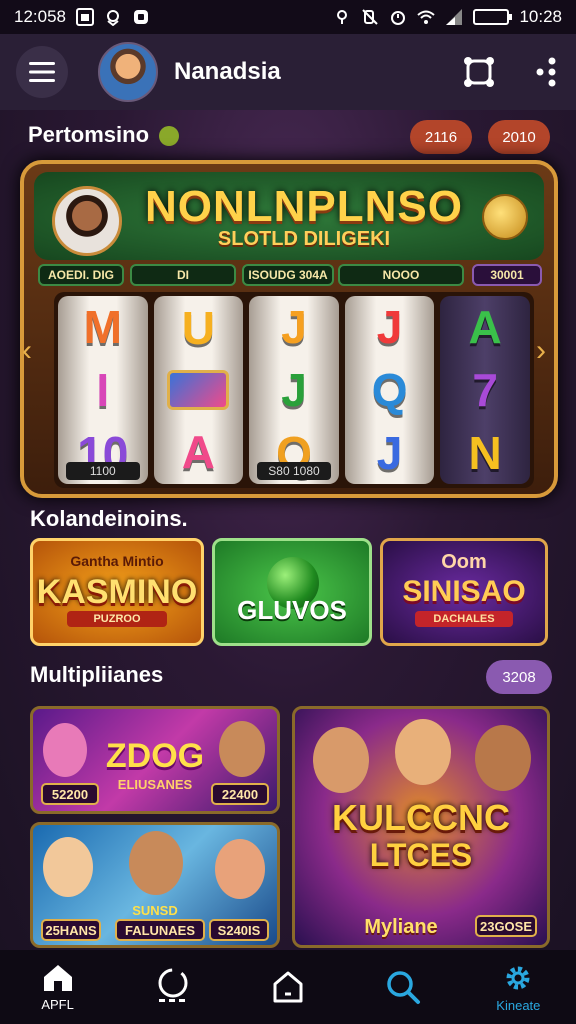 The image size is (576, 1024). I want to click on ticket-icon, so click(198, 389).